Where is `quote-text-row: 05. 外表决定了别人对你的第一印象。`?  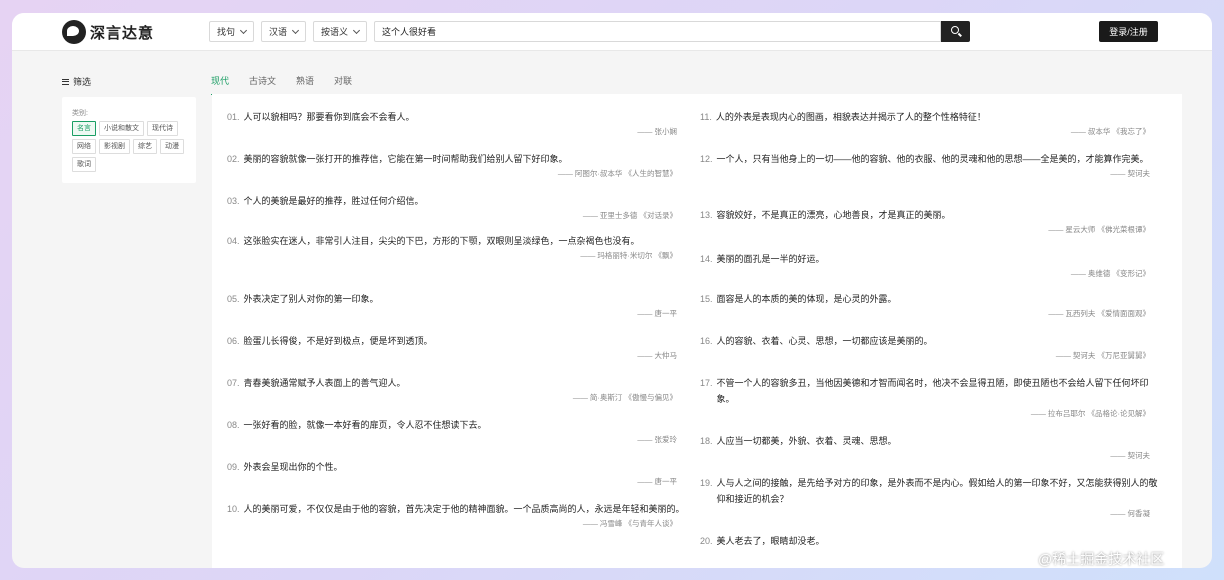
quote-text-row: 05. 外表决定了别人对你的第一印象。 is located at coordinates (457, 299).